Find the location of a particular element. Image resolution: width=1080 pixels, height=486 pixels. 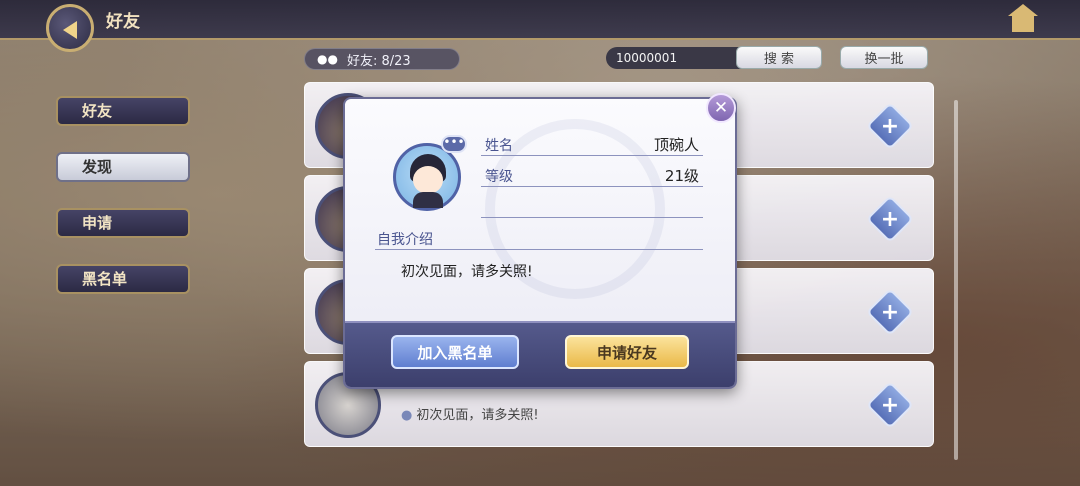

avatar-face is located at coordinates (428, 180).